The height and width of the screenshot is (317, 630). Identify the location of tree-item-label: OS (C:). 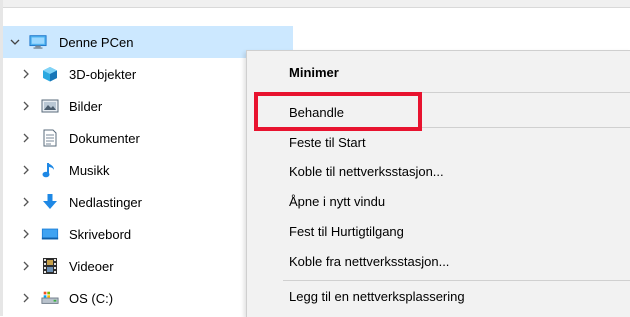
(91, 298).